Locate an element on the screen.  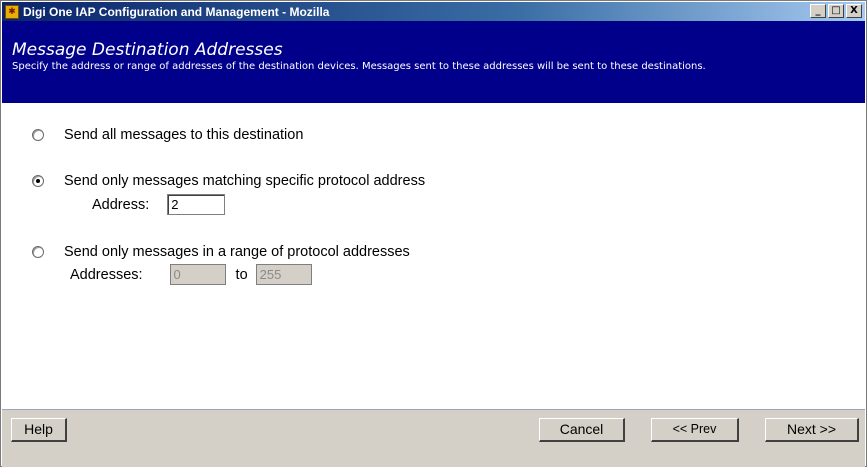
help-button: Help is located at coordinates (39, 430).